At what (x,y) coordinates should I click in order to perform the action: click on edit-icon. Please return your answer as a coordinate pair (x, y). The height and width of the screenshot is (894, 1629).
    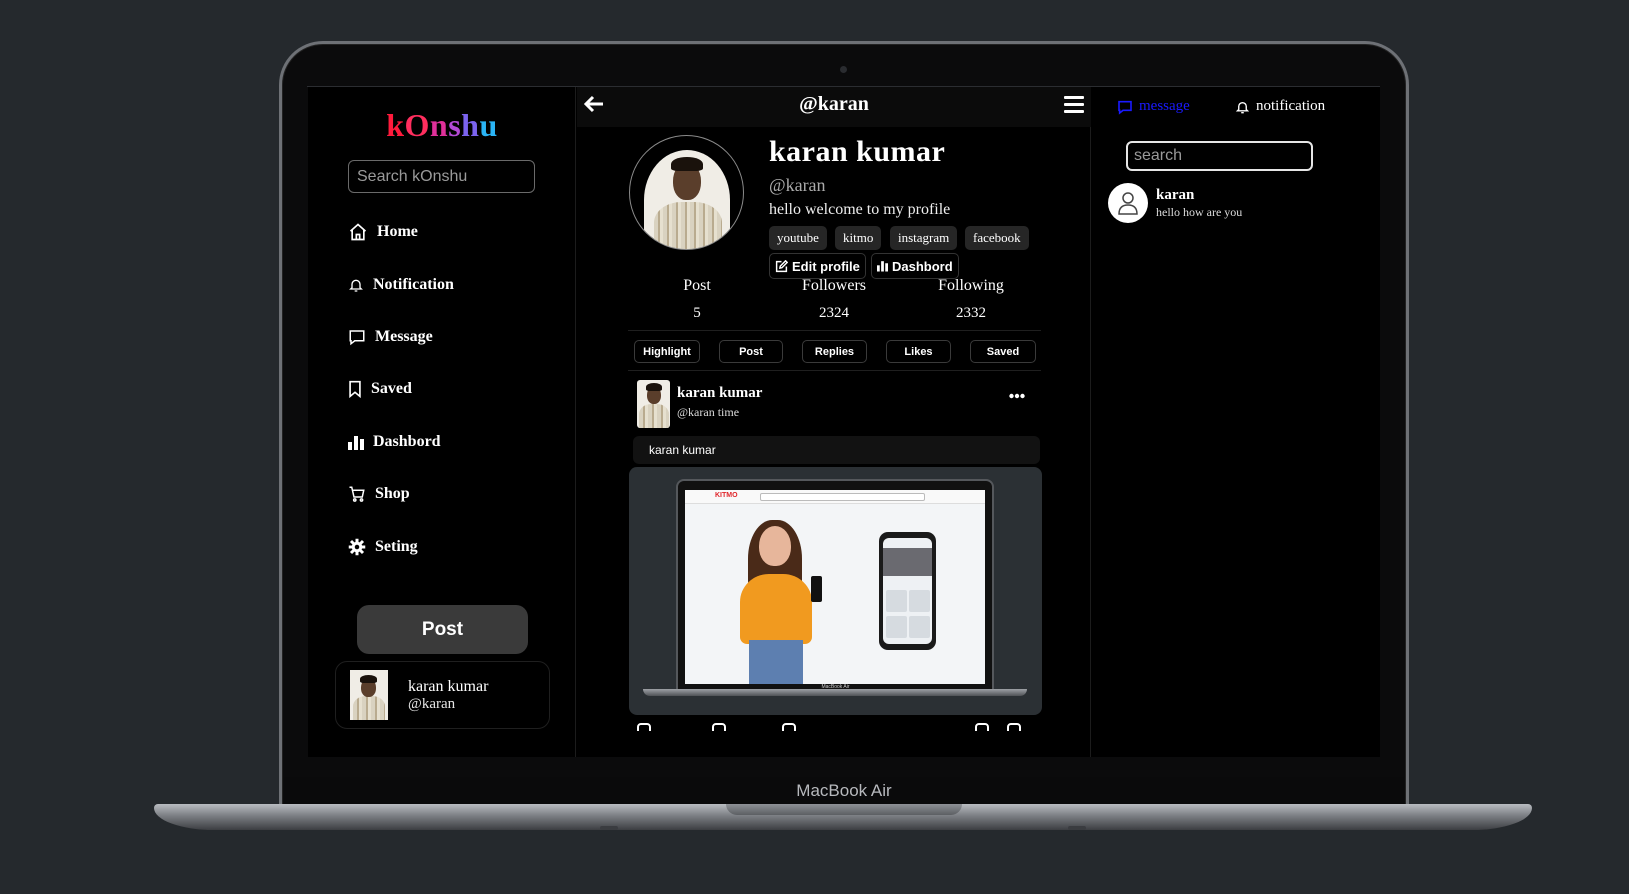
    Looking at the image, I should click on (781, 265).